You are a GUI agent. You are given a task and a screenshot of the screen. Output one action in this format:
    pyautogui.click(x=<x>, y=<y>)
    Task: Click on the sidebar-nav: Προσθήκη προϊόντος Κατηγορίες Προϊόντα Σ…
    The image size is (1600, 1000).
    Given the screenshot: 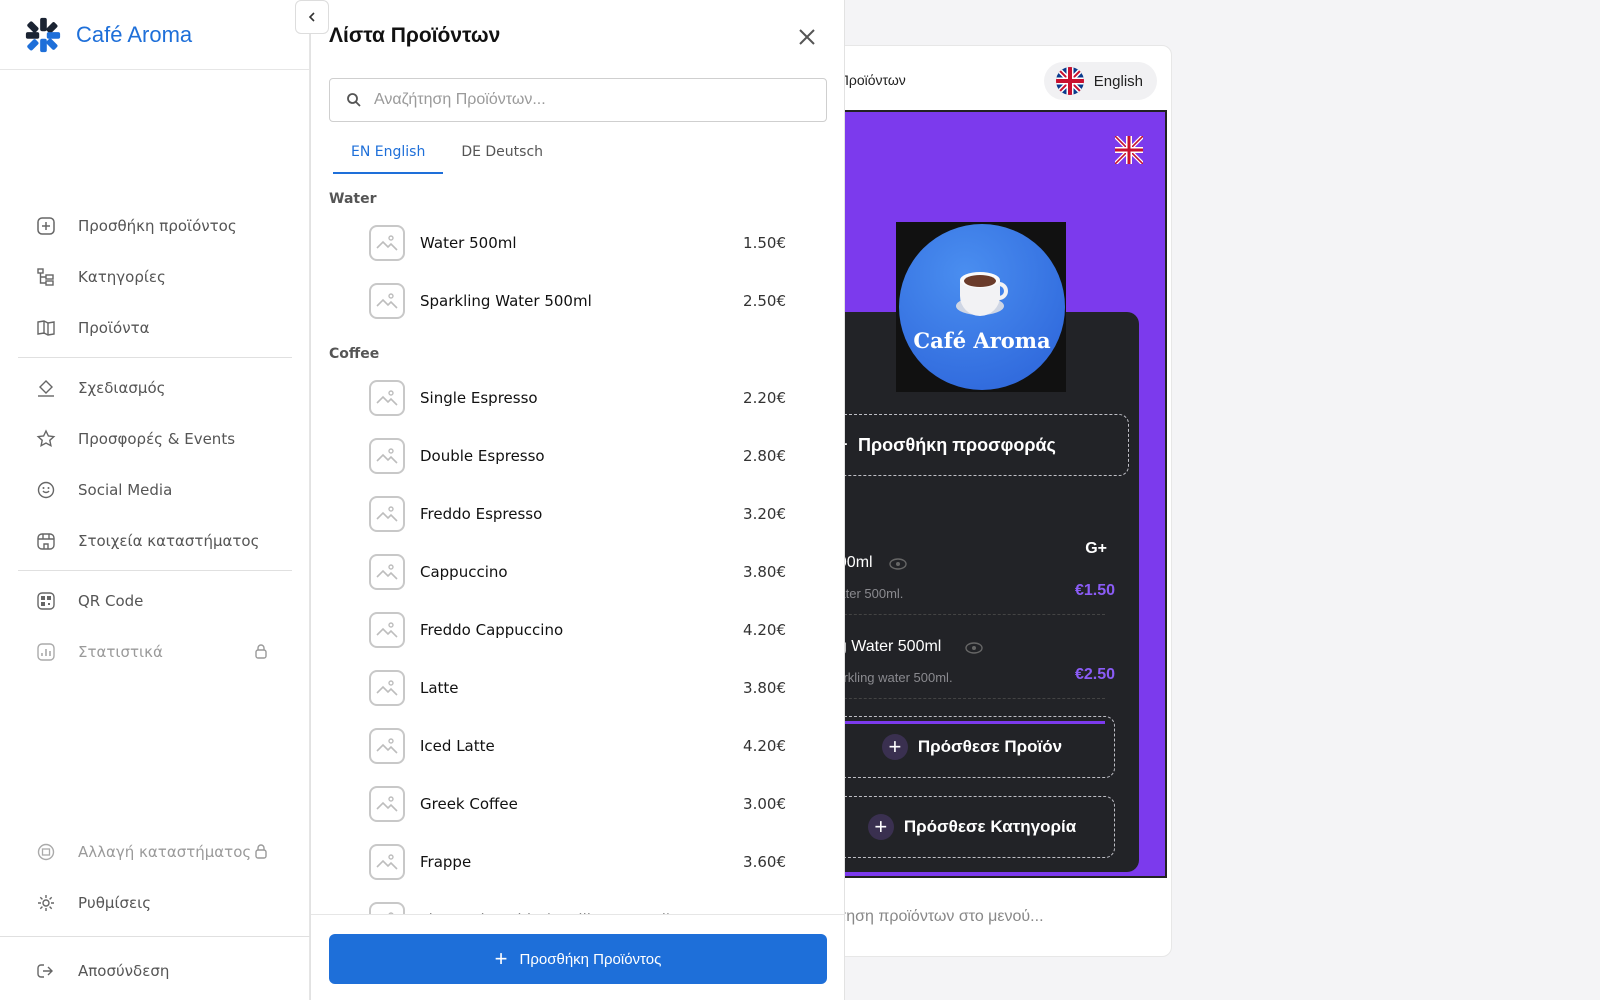 What is the action you would take?
    pyautogui.click(x=155, y=438)
    